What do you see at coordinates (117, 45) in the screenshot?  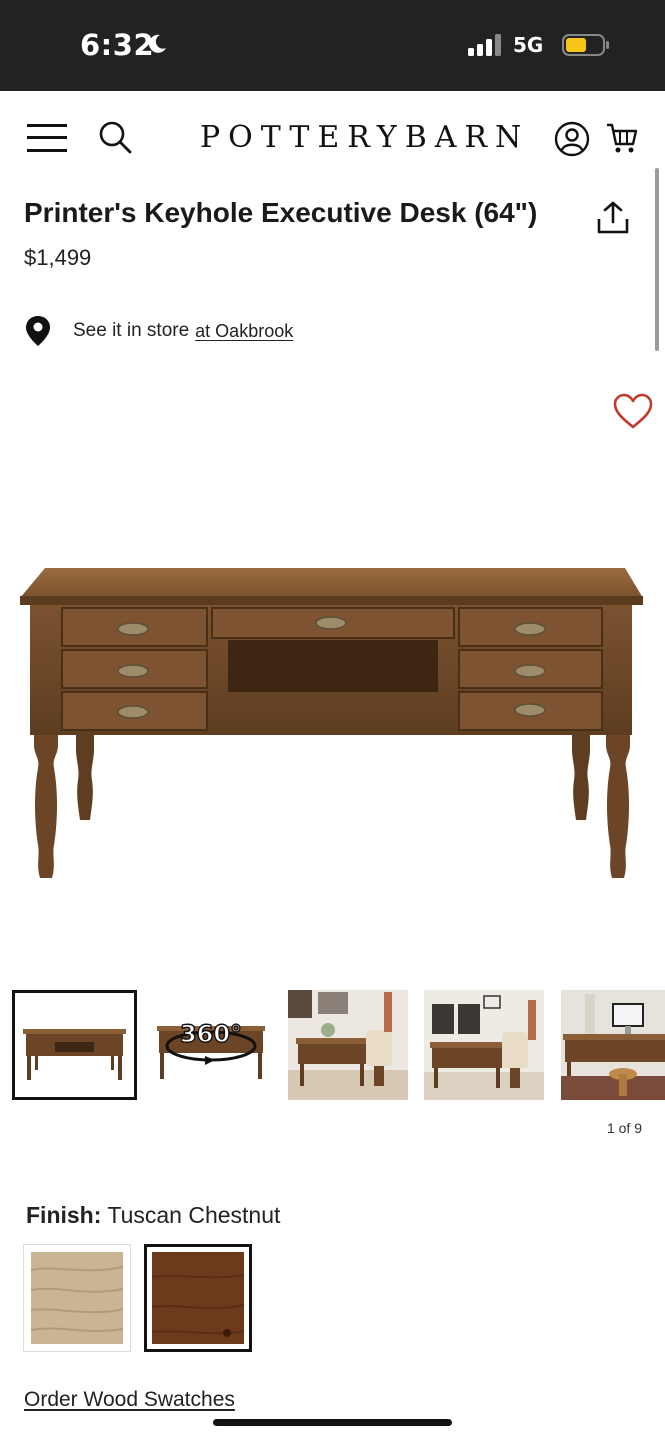 I see `status-time: 6:32` at bounding box center [117, 45].